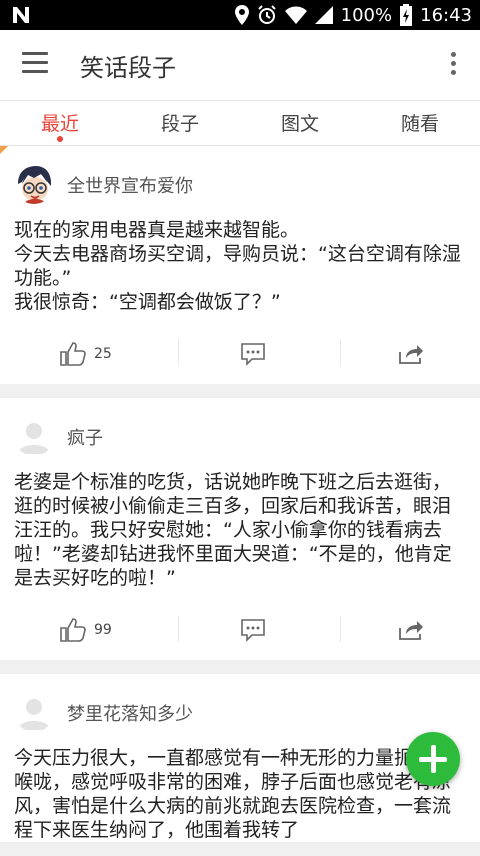  I want to click on active-tab-indicator, so click(60, 139).